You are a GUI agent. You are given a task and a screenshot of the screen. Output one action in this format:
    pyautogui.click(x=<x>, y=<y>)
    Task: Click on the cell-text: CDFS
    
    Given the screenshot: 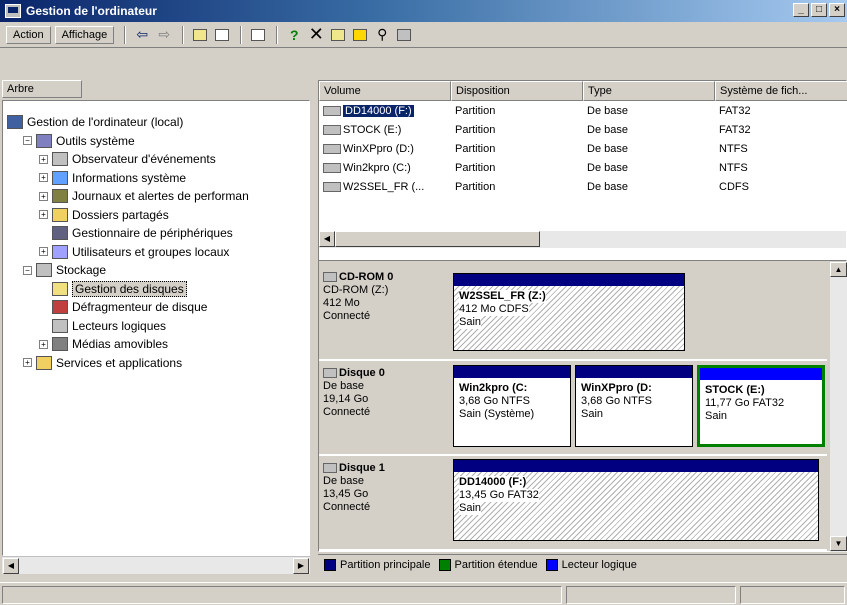 What is the action you would take?
    pyautogui.click(x=734, y=187)
    